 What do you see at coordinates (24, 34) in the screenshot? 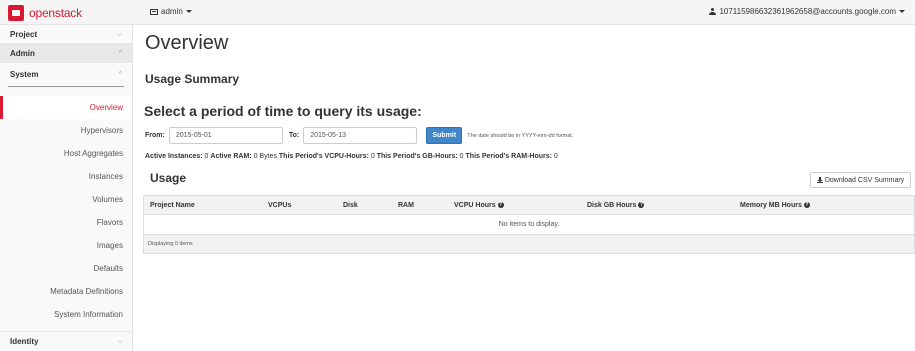
I see `sidebar-project-label: Project` at bounding box center [24, 34].